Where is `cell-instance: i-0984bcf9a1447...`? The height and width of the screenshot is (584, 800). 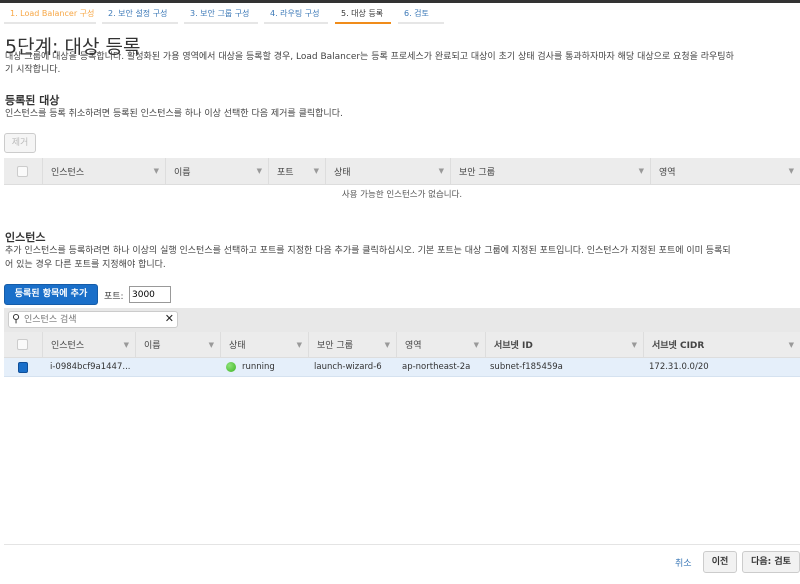 cell-instance: i-0984bcf9a1447... is located at coordinates (90, 367).